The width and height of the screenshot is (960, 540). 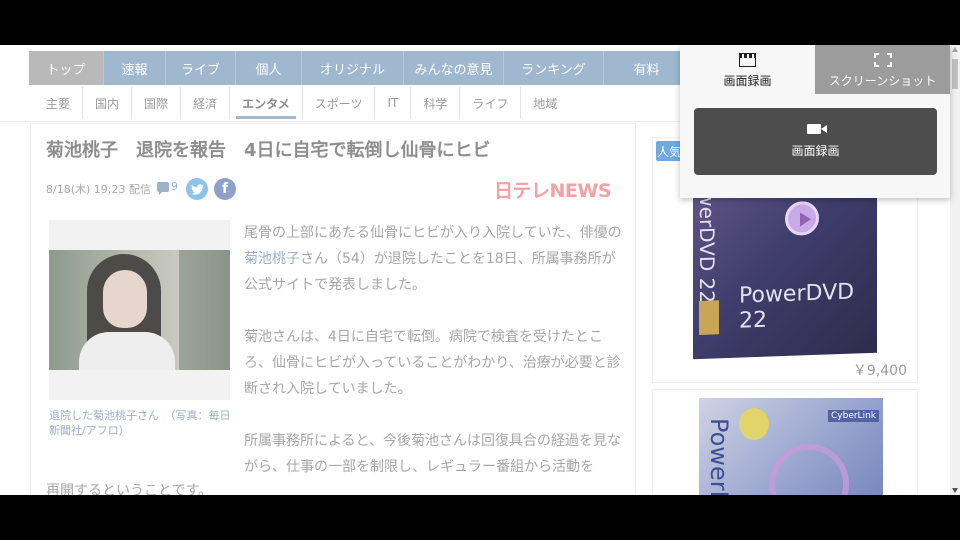 What do you see at coordinates (955, 490) in the screenshot?
I see `scroll-down-icon` at bounding box center [955, 490].